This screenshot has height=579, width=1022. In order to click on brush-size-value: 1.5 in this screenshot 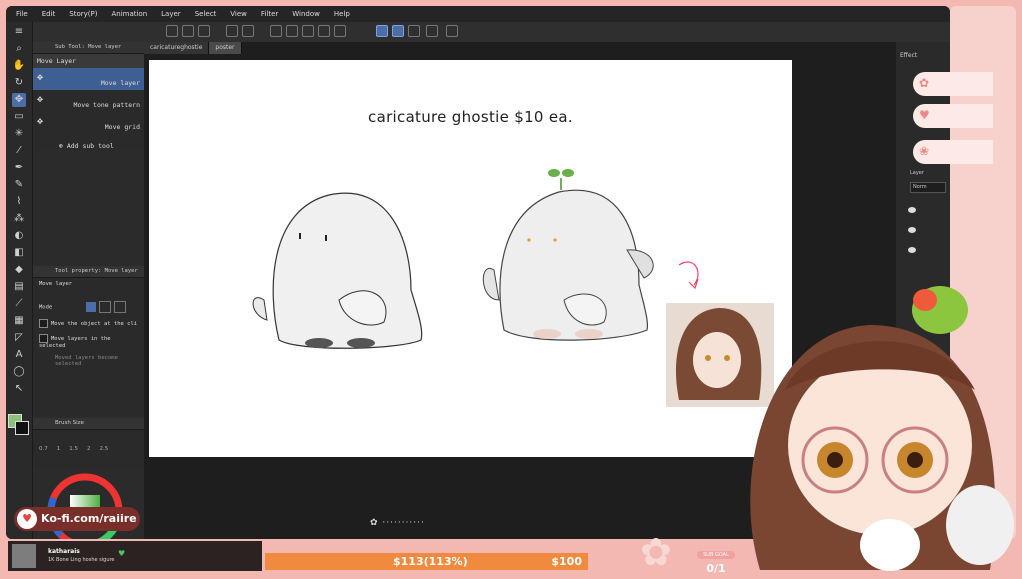, I will do `click(73, 449)`.